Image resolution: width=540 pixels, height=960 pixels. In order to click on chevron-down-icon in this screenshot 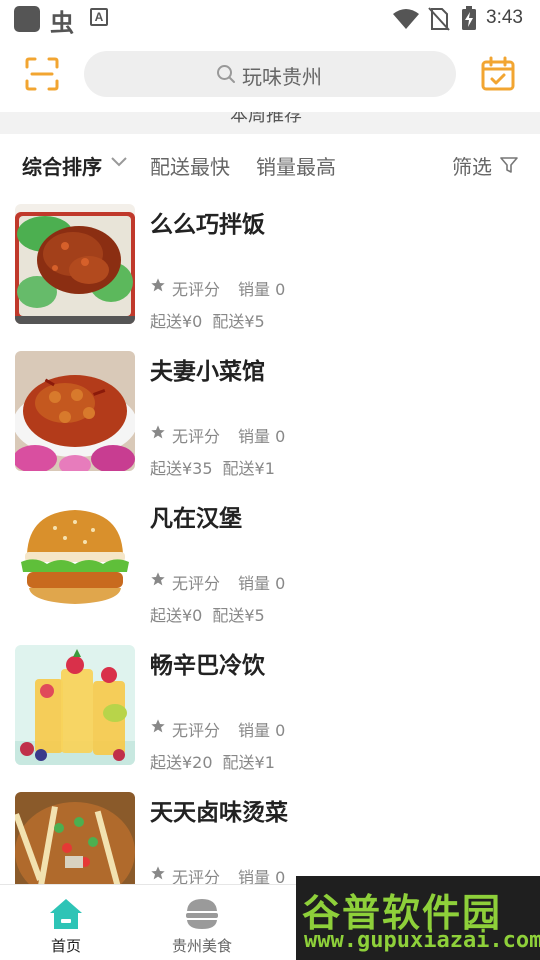, I will do `click(119, 162)`.